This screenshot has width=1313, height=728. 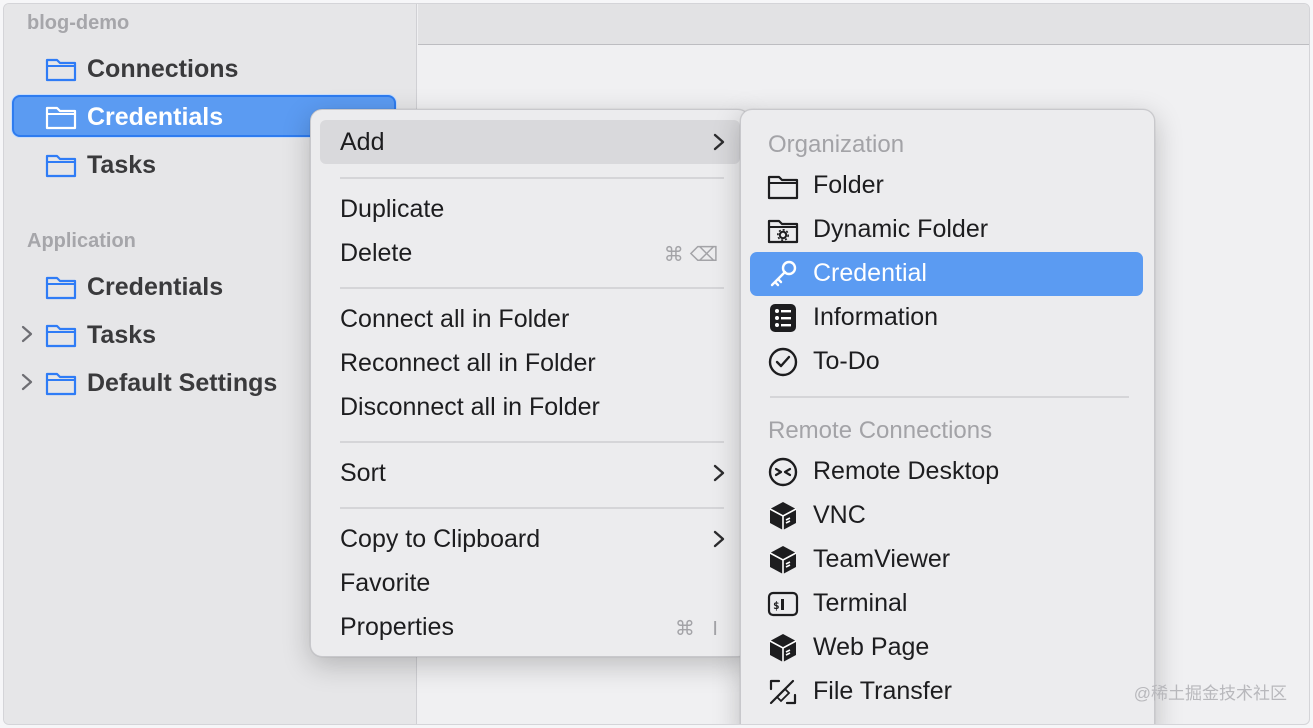 What do you see at coordinates (863, 24) in the screenshot?
I see `main-toolbar` at bounding box center [863, 24].